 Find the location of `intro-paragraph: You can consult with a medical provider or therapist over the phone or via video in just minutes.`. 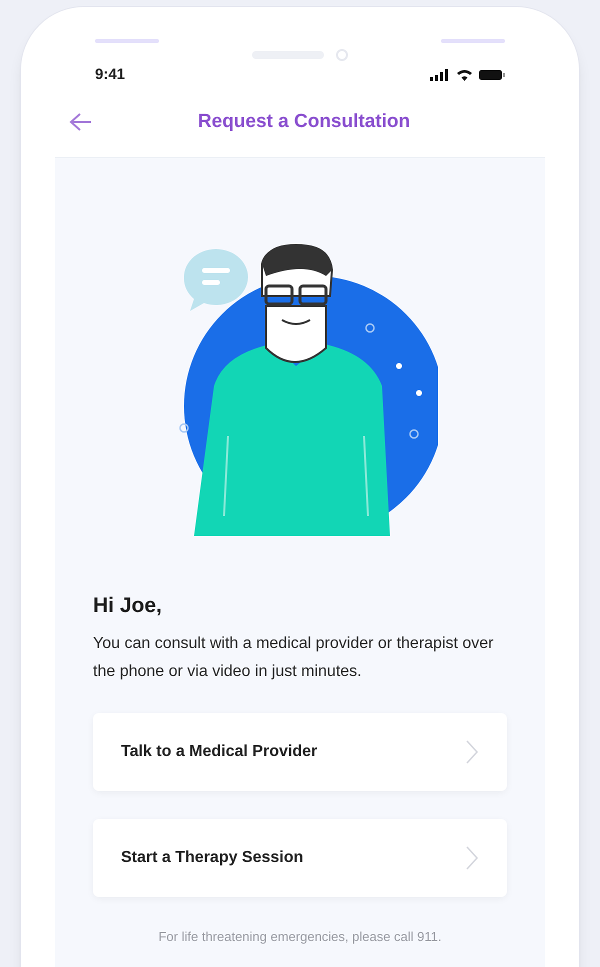

intro-paragraph: You can consult with a medical provider or therapist over the phone or via video in just minutes. is located at coordinates (294, 658).